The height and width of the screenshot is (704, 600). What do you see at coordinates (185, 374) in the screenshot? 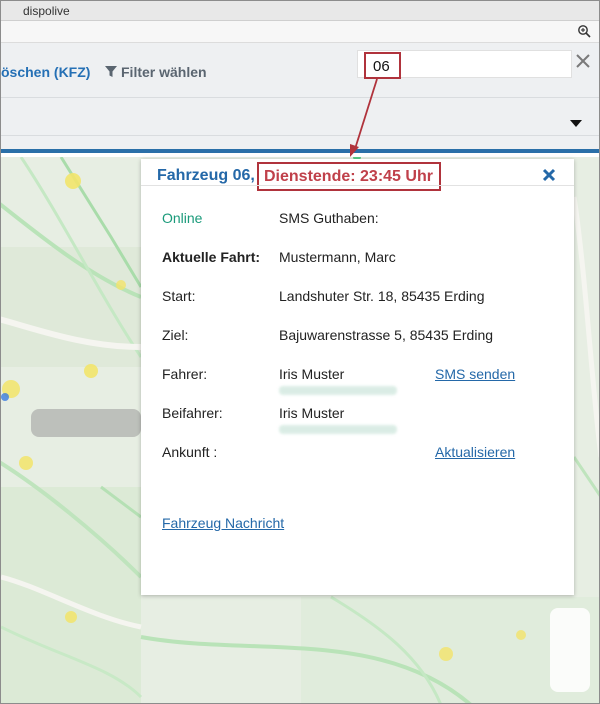
I see `driver-label: Fahrer:` at bounding box center [185, 374].